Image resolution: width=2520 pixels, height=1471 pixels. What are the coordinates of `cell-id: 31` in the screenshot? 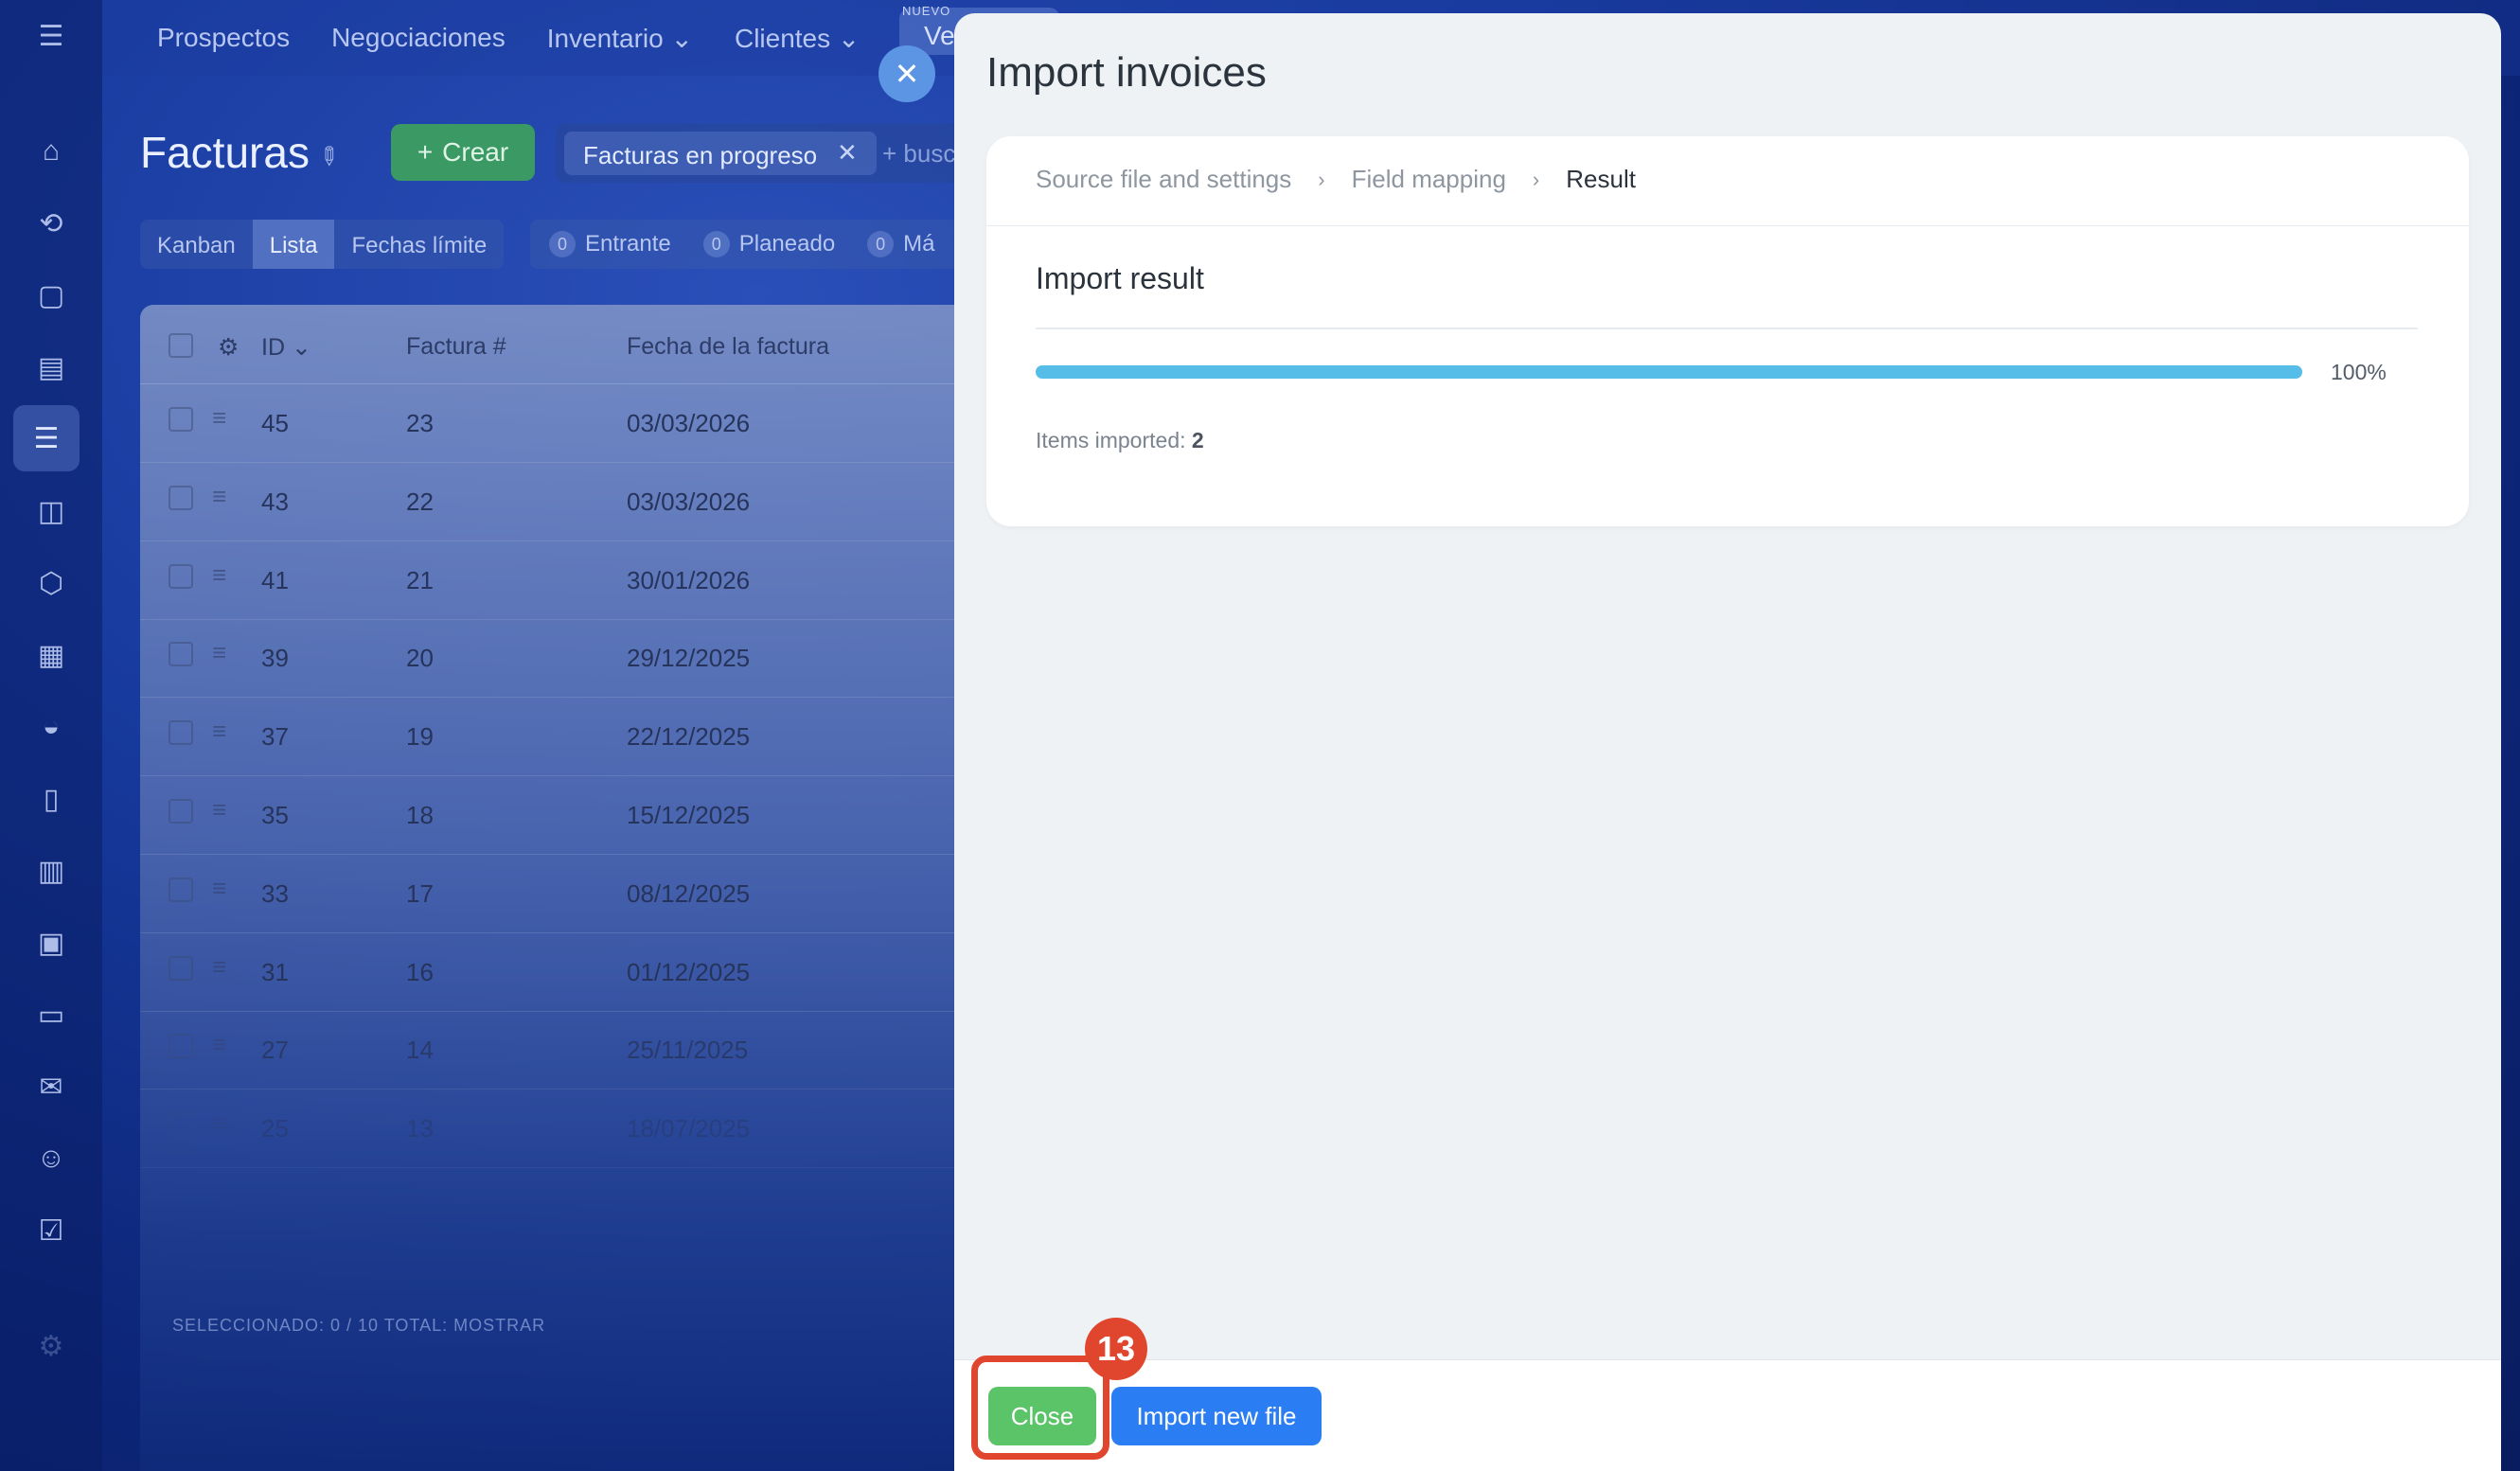 It's located at (275, 972).